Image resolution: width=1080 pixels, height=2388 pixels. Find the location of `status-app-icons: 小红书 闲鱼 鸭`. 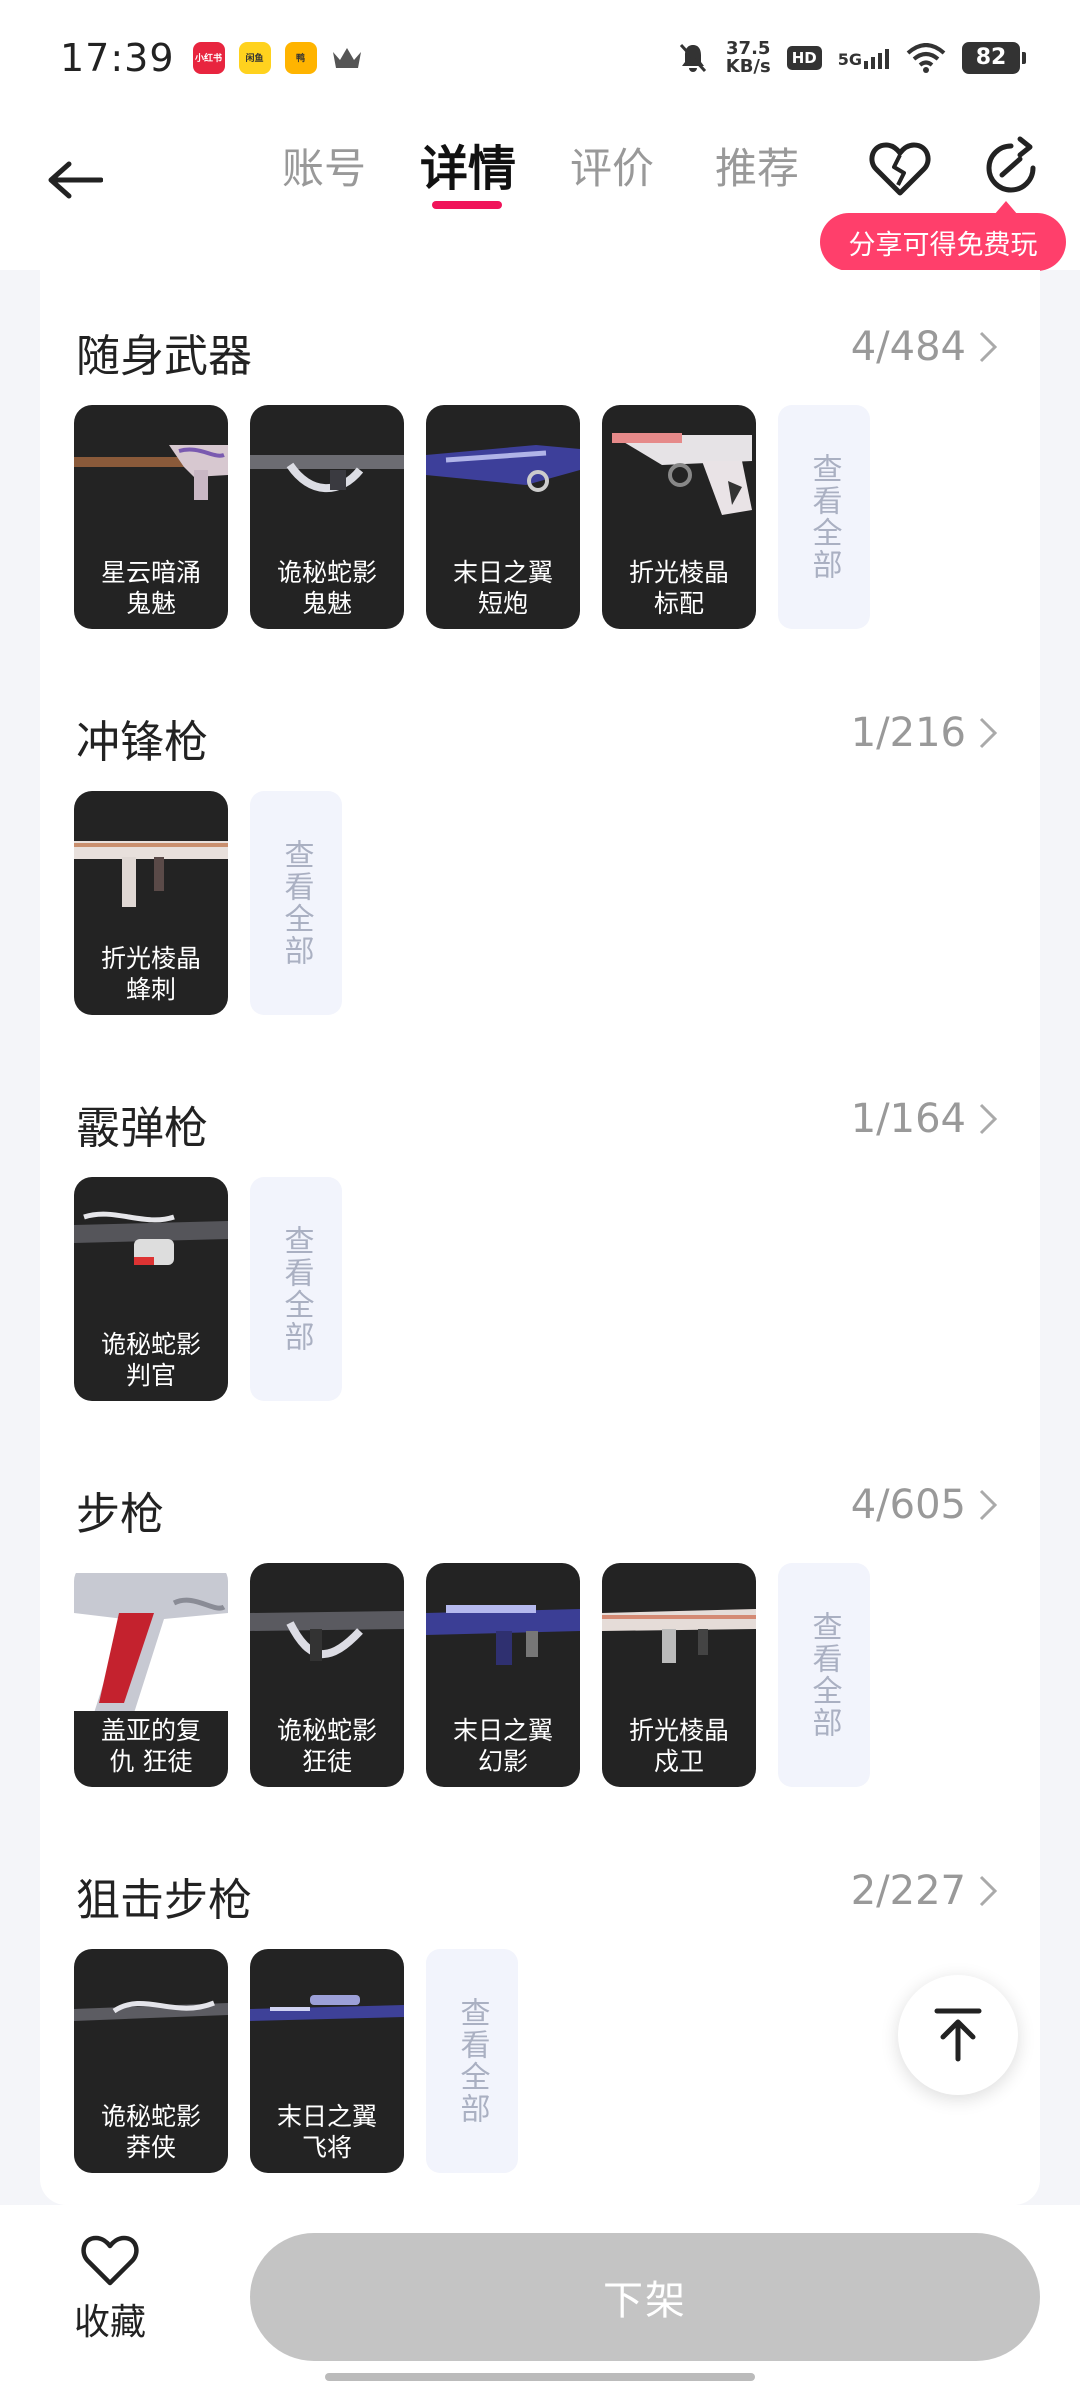

status-app-icons: 小红书 闲鱼 鸭 is located at coordinates (277, 57).